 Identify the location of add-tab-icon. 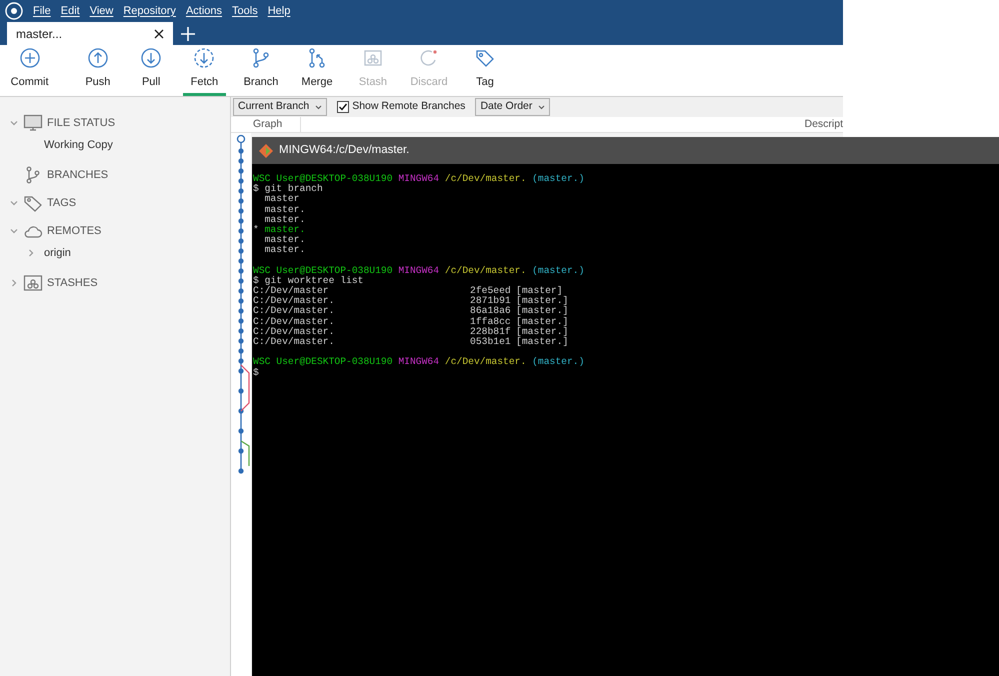
(188, 34).